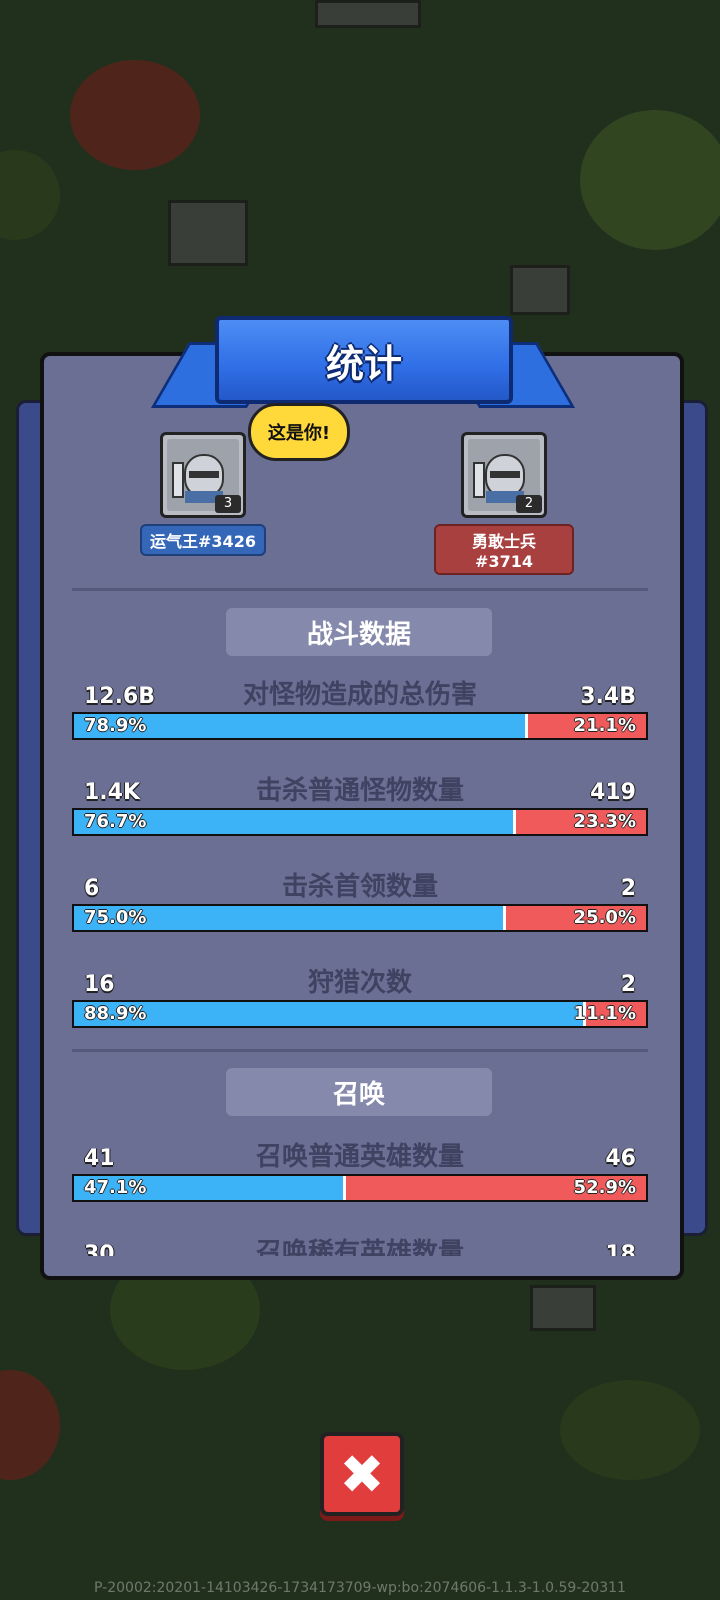  What do you see at coordinates (504, 549) in the screenshot?
I see `player-name-right: 勇敢士兵#3714` at bounding box center [504, 549].